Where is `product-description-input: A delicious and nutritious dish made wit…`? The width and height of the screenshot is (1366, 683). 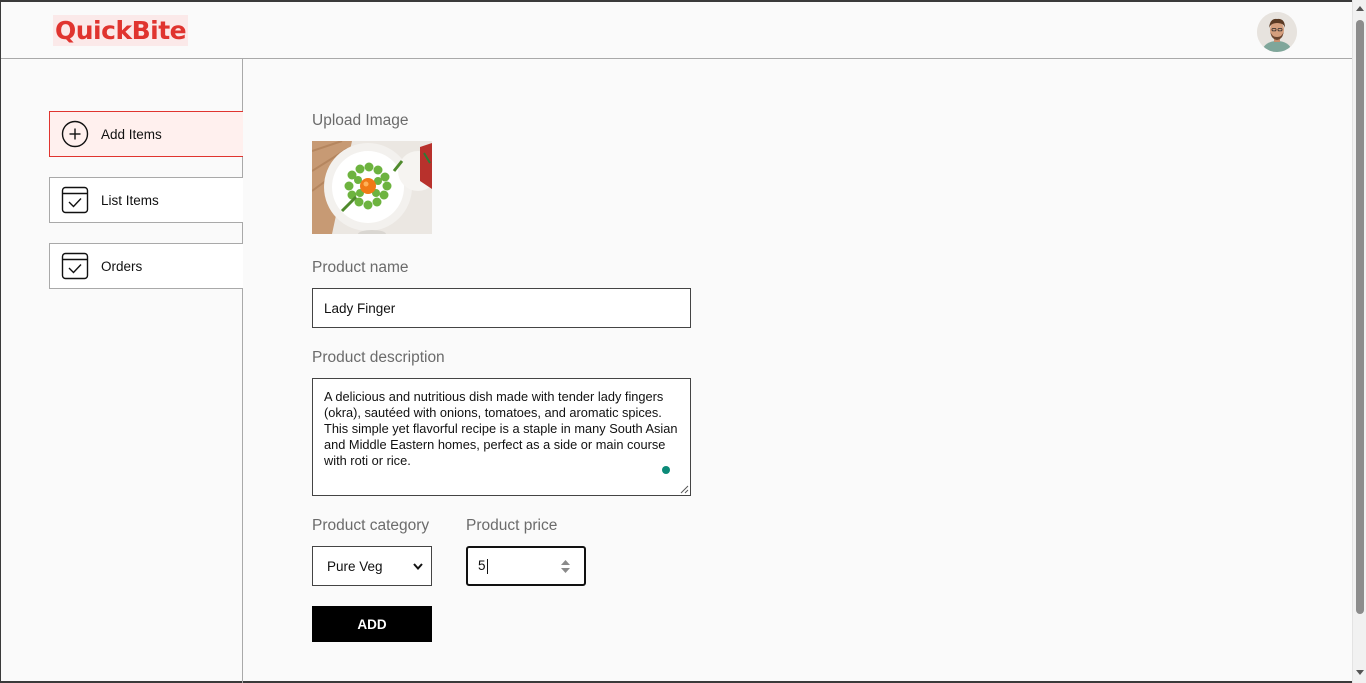 product-description-input: A delicious and nutritious dish made wit… is located at coordinates (501, 437).